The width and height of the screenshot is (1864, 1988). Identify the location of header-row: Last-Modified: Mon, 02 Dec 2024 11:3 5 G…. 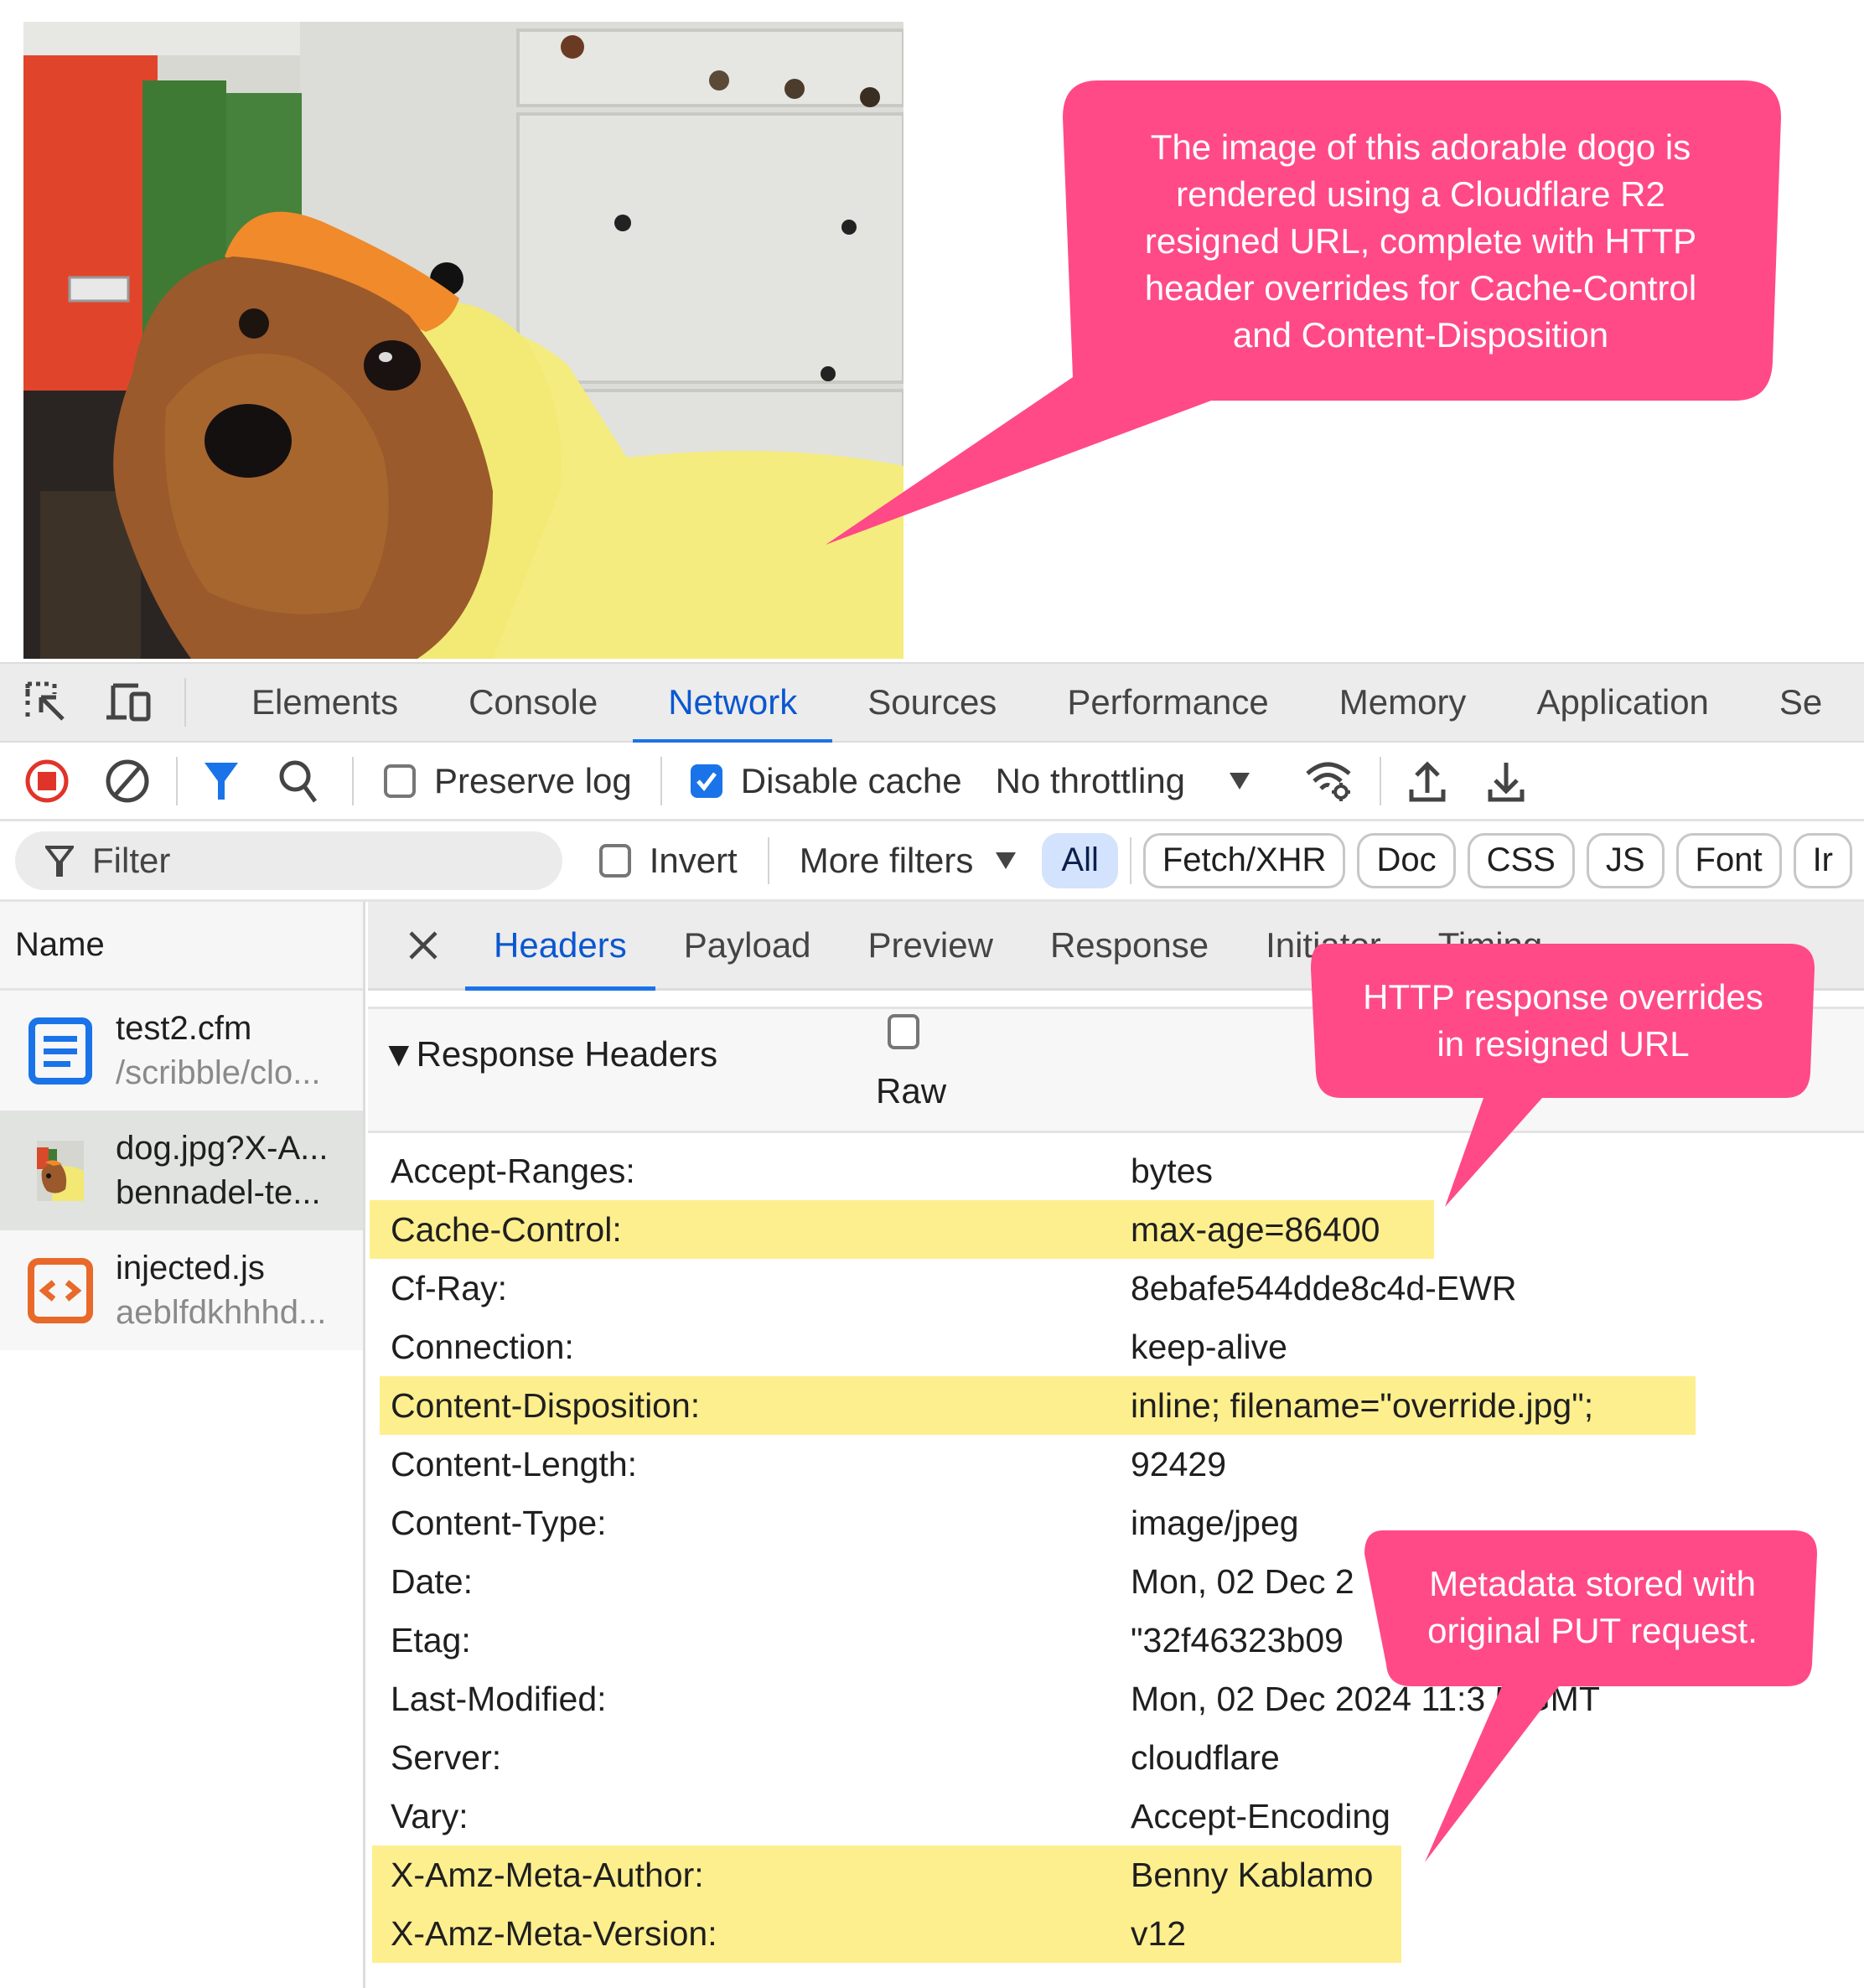
(1116, 1699).